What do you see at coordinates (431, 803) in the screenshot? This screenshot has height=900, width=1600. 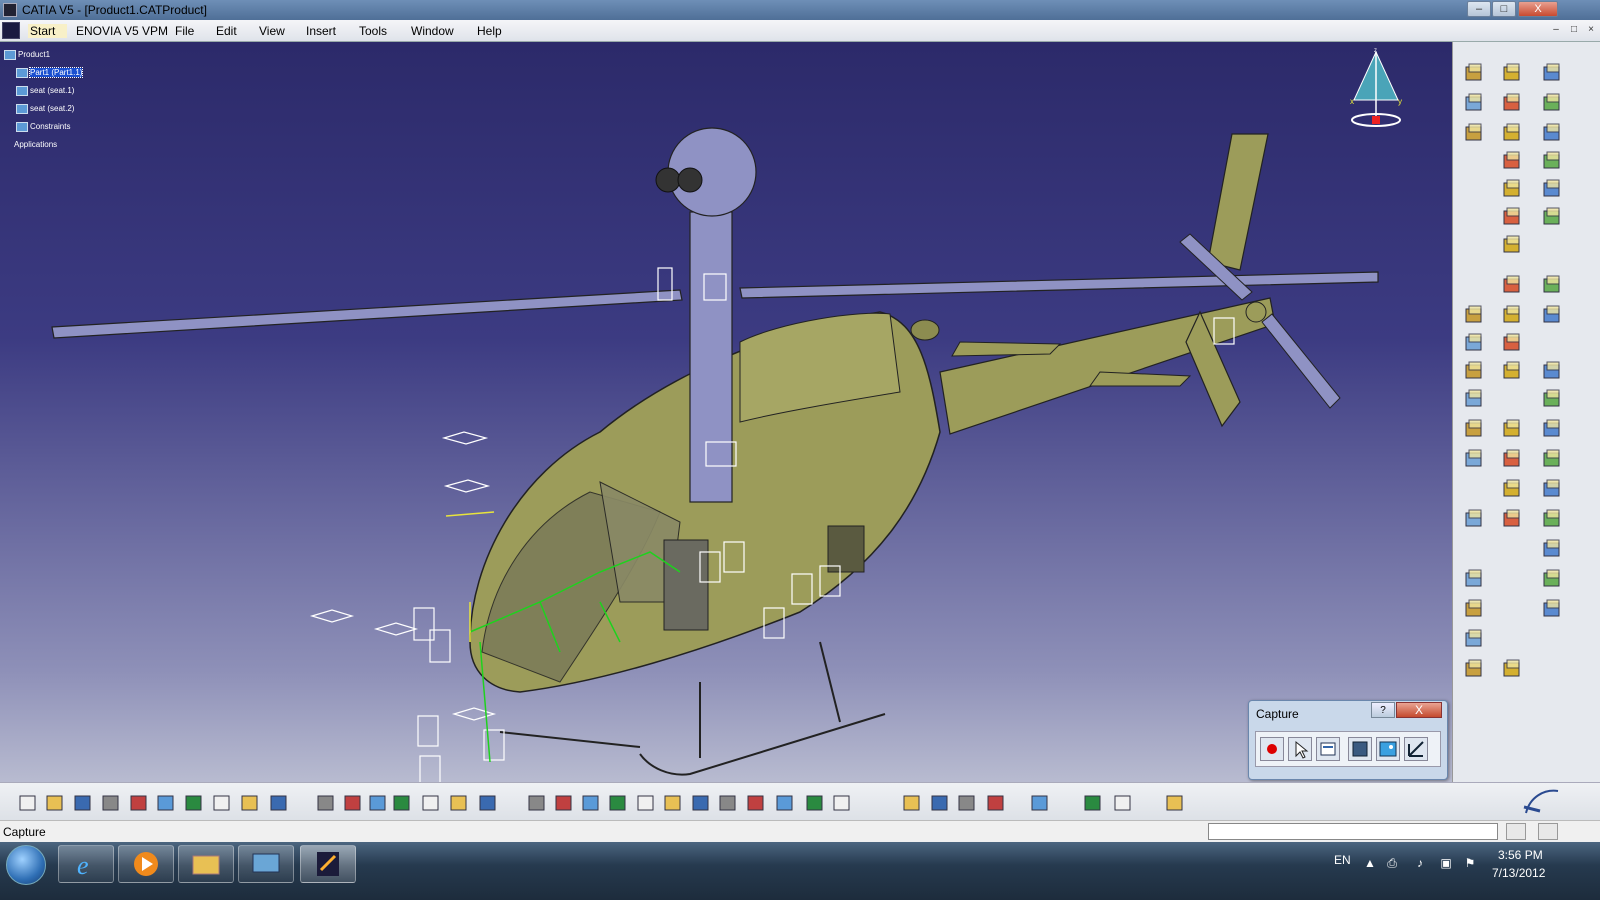 I see `catalog-icon` at bounding box center [431, 803].